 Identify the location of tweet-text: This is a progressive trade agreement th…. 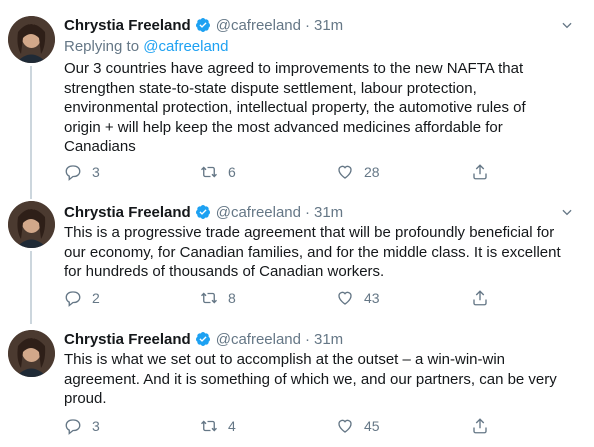
(312, 252).